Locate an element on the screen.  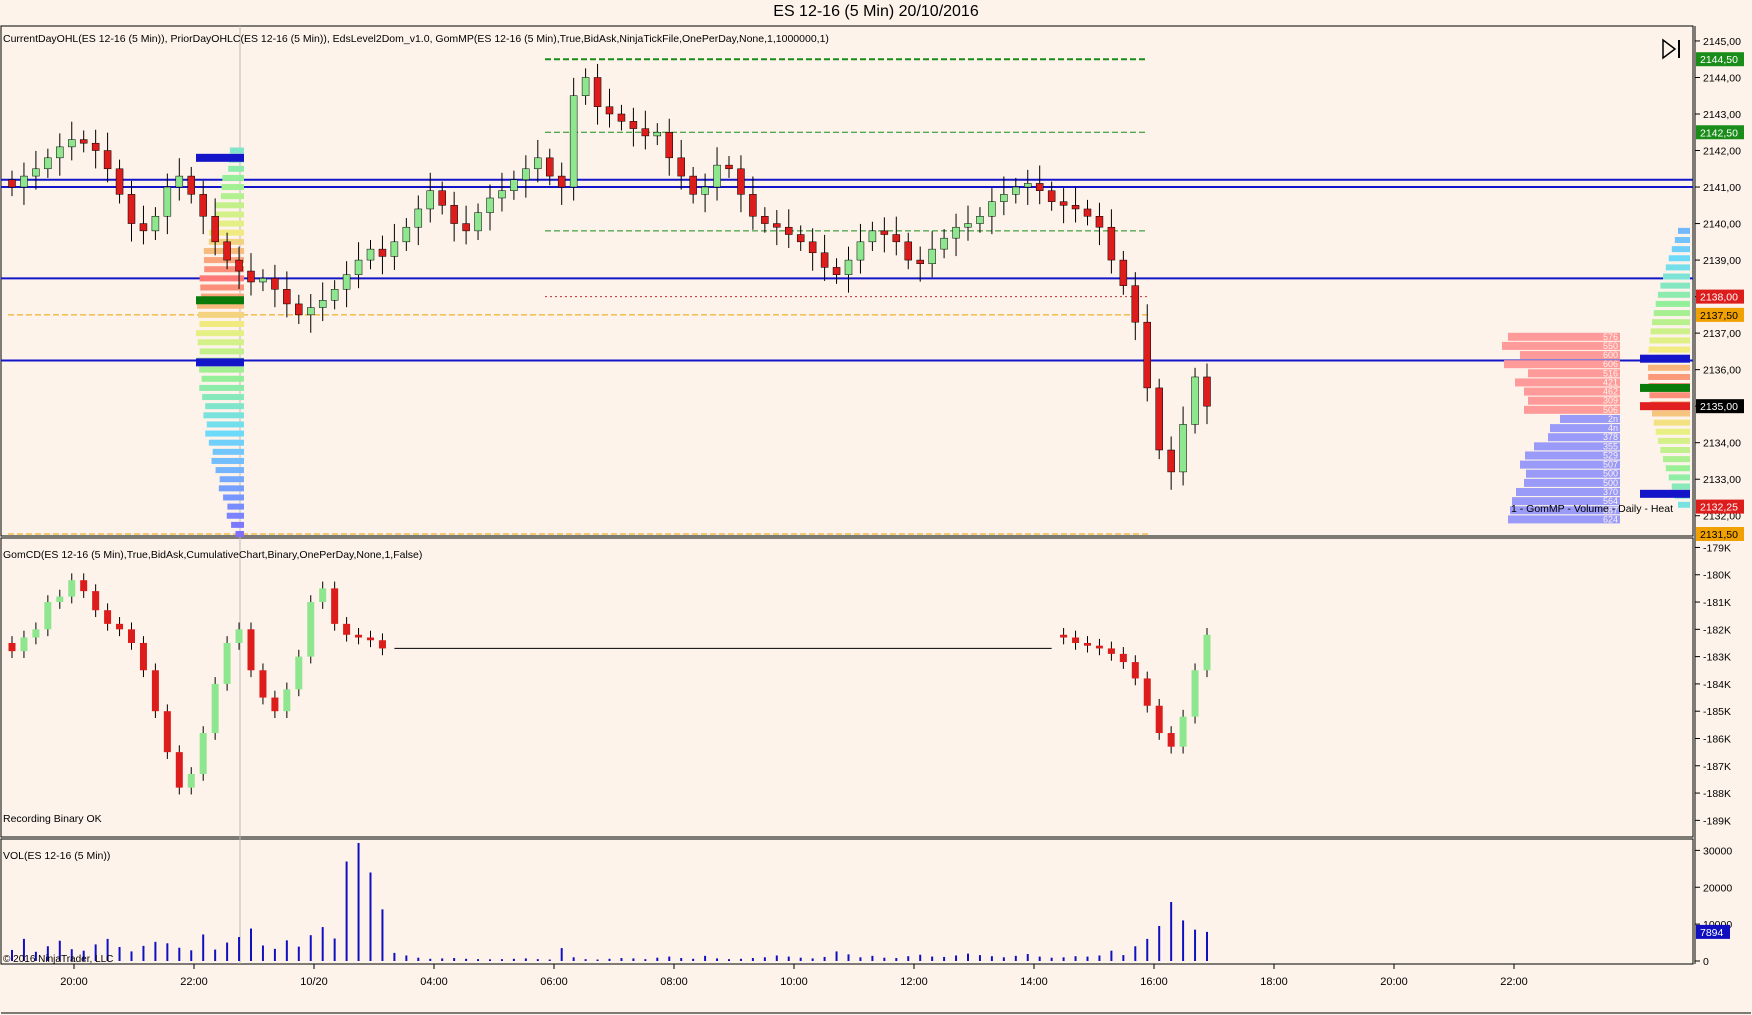
cd-tick-label: -186K is located at coordinates (1717, 739).